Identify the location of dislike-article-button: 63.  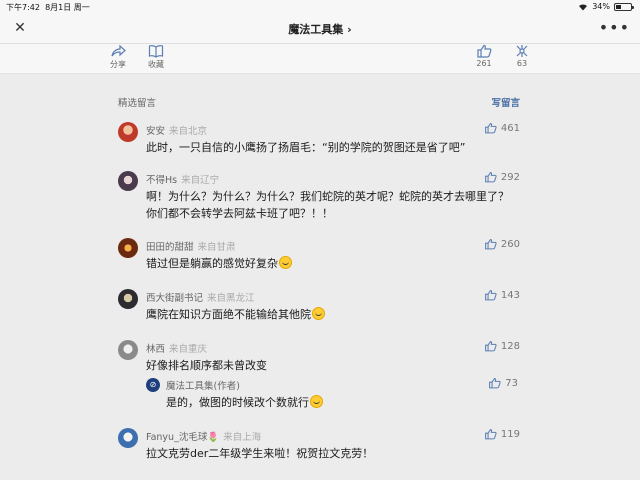
(522, 56).